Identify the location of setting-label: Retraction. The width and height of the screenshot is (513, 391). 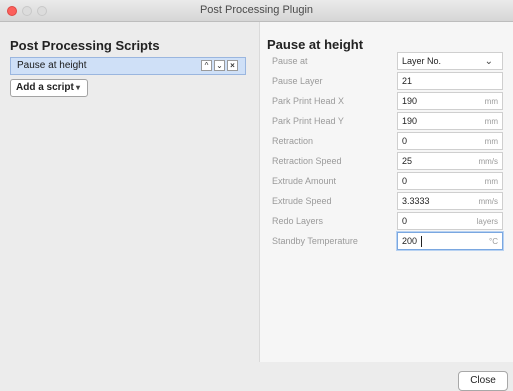
(293, 141).